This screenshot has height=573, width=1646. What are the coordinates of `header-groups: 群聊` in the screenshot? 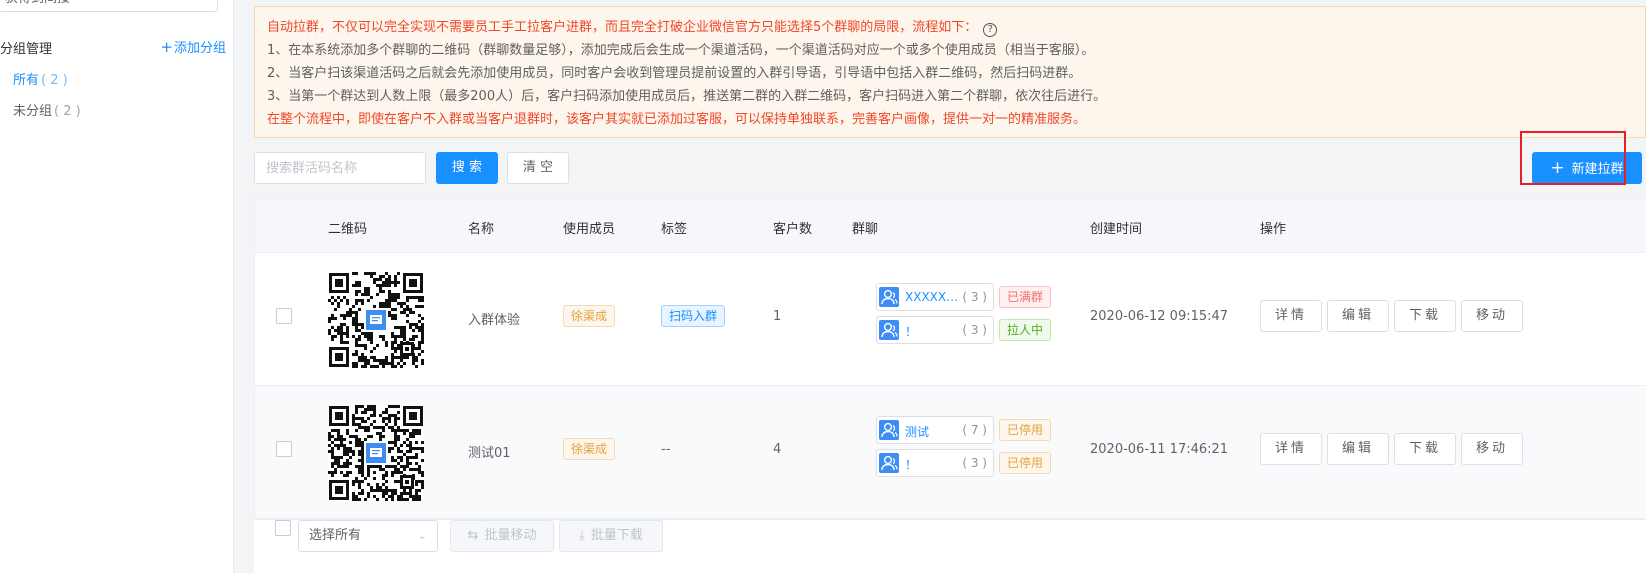 It's located at (865, 229).